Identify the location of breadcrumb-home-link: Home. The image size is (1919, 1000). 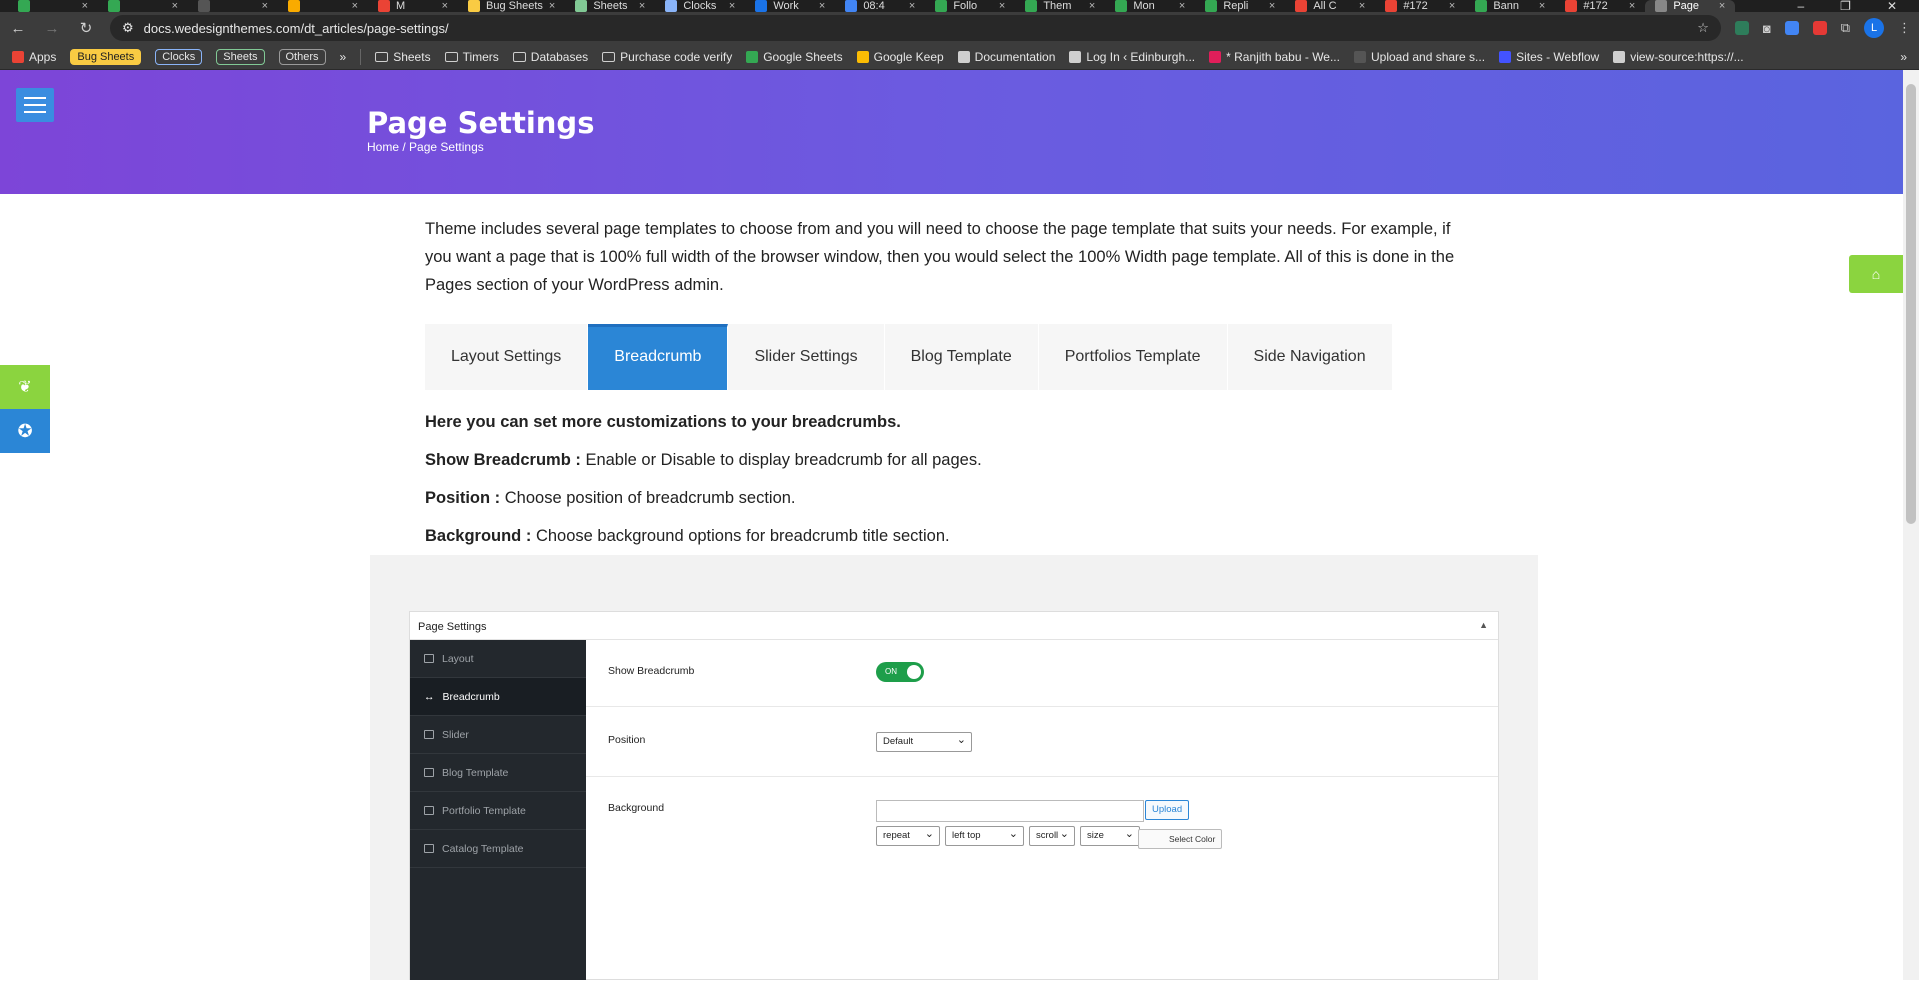
(383, 147).